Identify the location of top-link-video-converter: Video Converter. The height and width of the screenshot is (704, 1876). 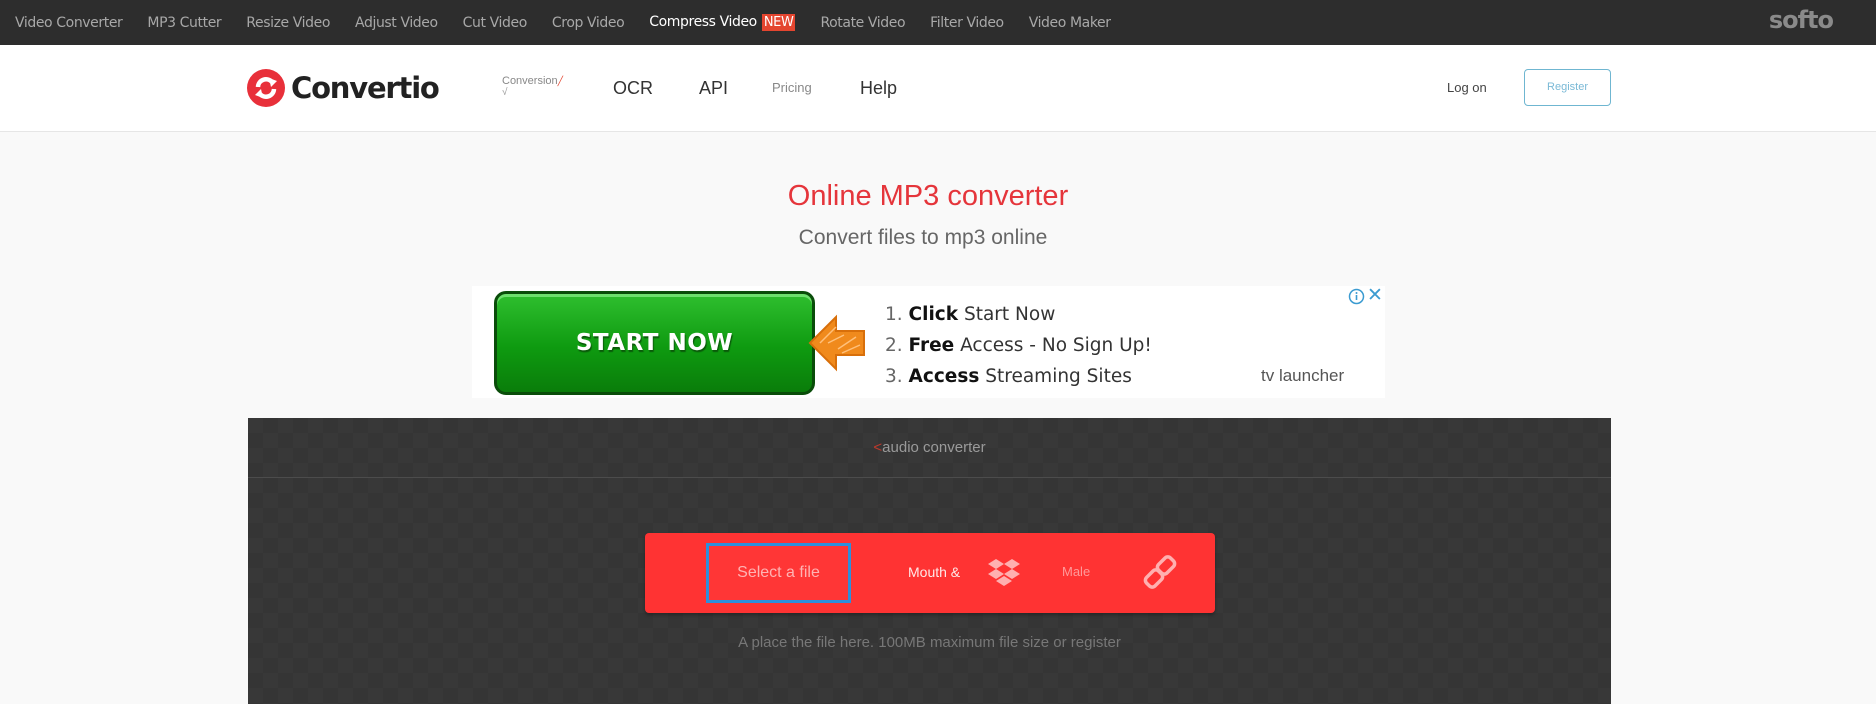
(69, 23).